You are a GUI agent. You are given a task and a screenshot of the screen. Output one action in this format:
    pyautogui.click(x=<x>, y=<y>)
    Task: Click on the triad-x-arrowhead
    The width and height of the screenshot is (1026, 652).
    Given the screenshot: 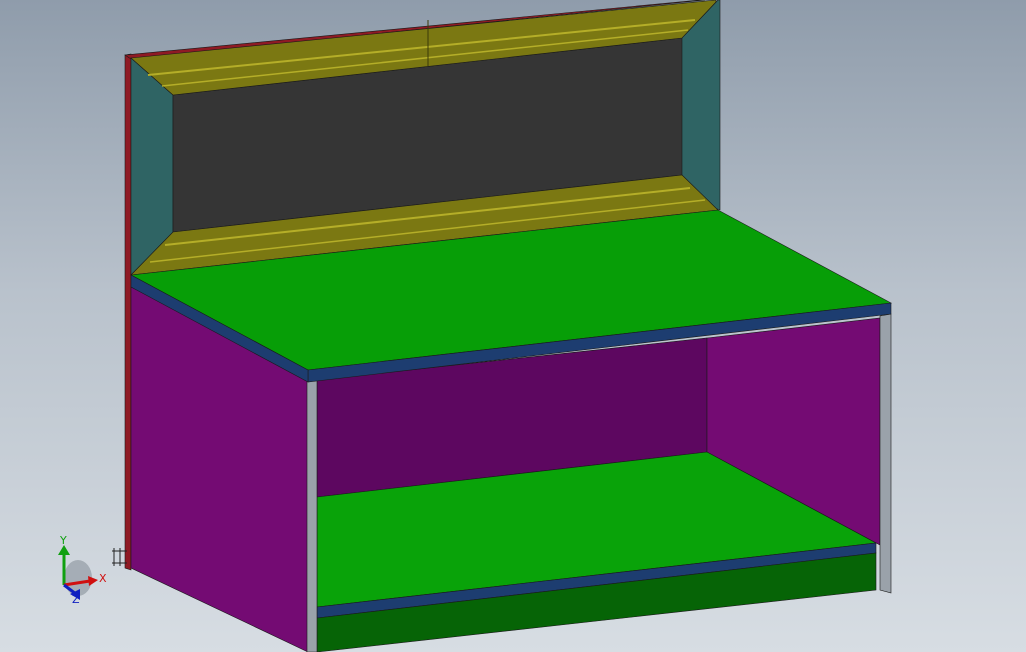 What is the action you would take?
    pyautogui.click(x=93, y=581)
    